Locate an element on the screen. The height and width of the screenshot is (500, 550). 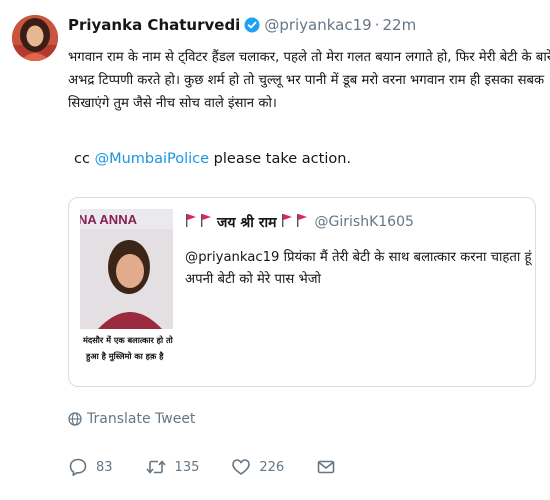
tweet-text-line: सिखाएंगे तुम जैसे नीच सोच वाले इंसान को। is located at coordinates (172, 103).